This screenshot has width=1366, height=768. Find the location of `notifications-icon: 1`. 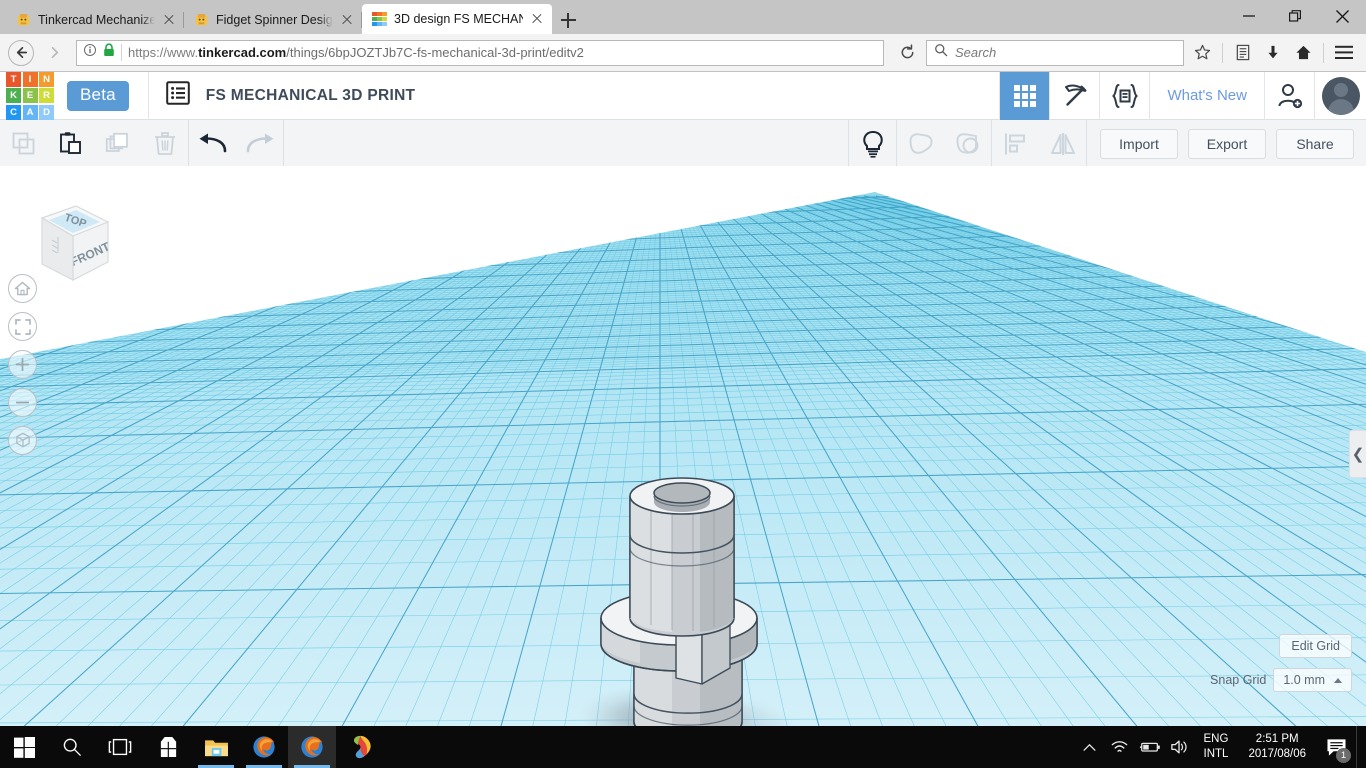

notifications-icon: 1 is located at coordinates (1336, 747).